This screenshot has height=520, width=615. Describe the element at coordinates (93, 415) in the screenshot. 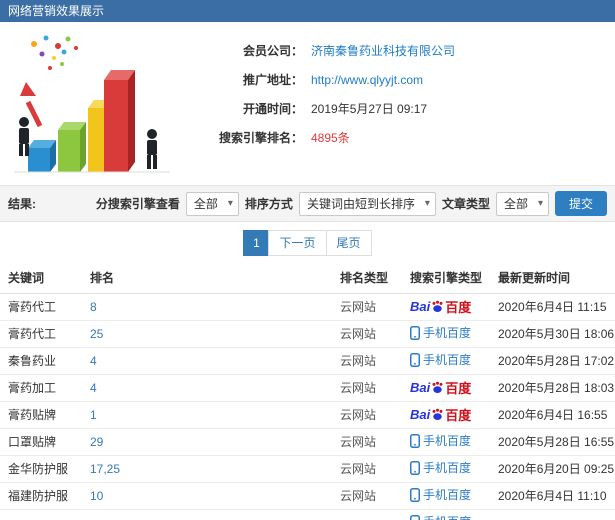

I see `rank-link: 1` at that location.